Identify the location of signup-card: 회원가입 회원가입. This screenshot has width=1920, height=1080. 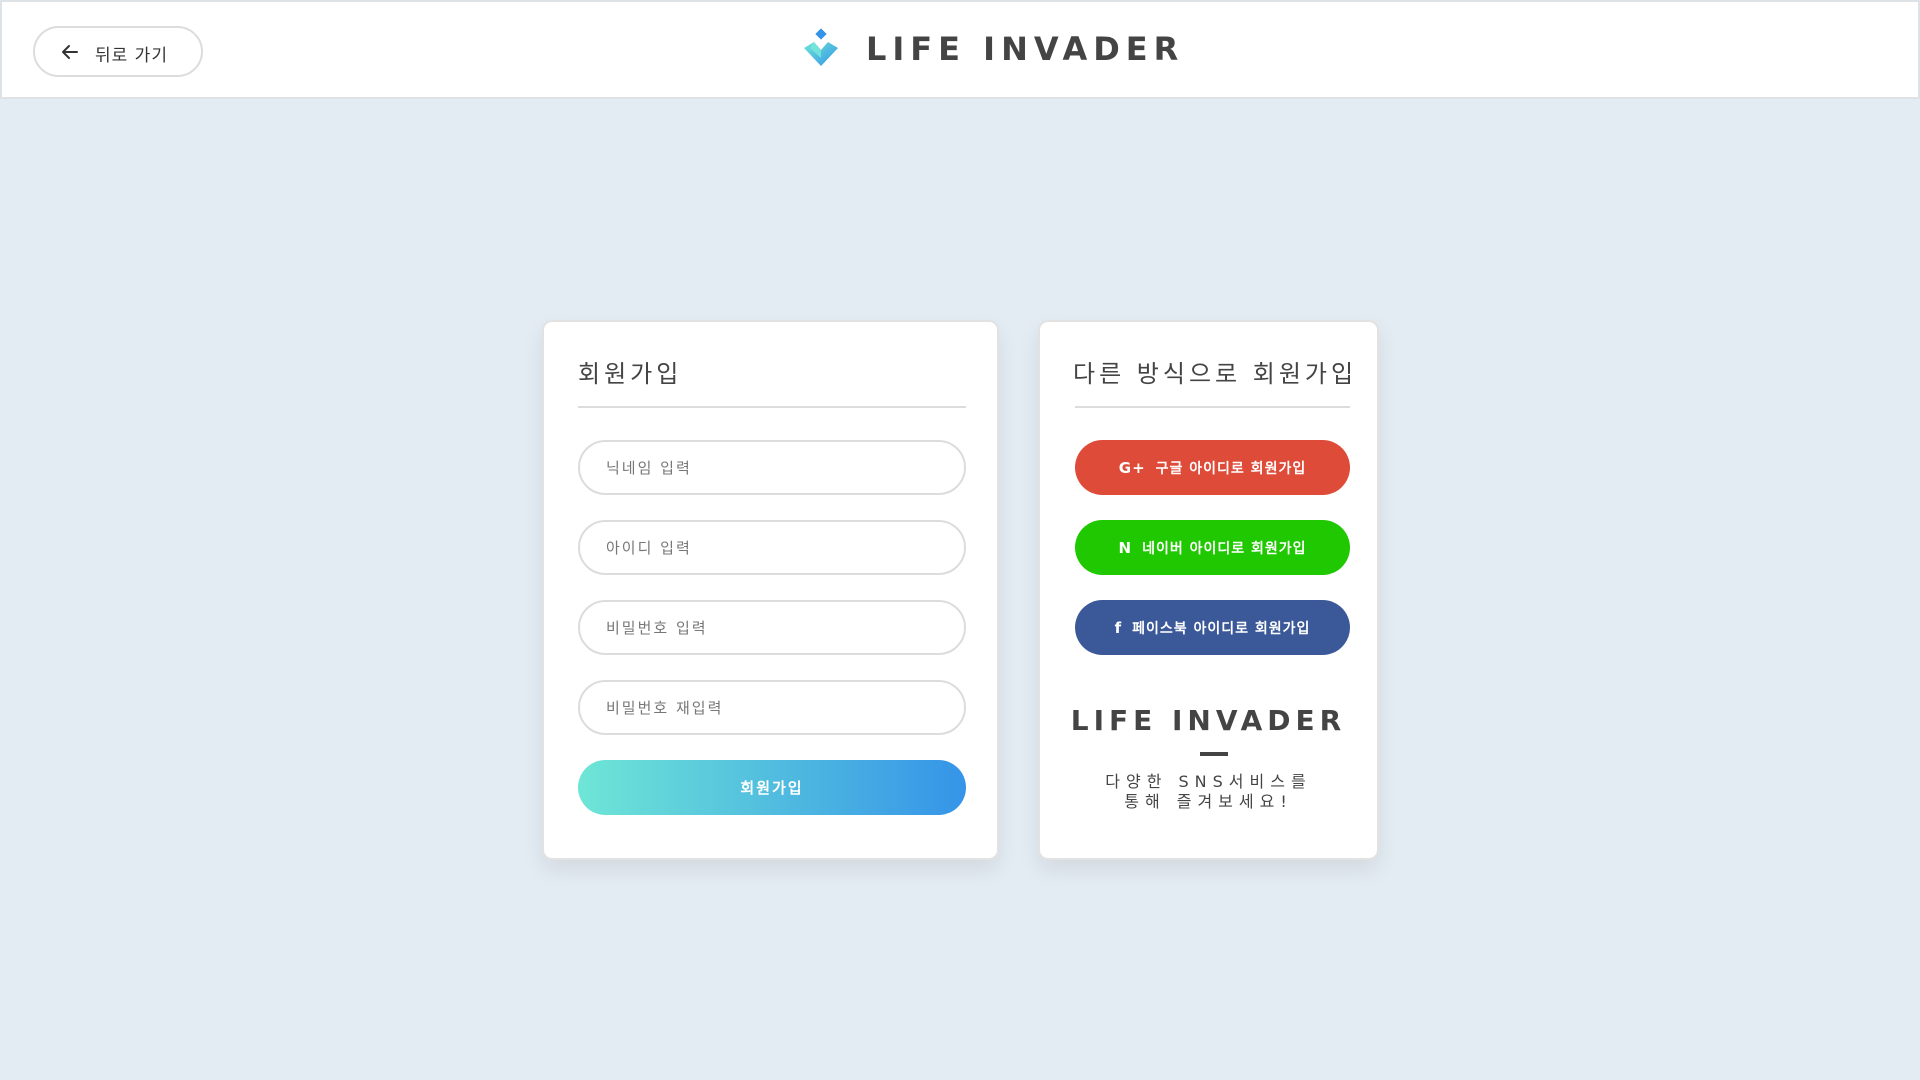
(770, 590).